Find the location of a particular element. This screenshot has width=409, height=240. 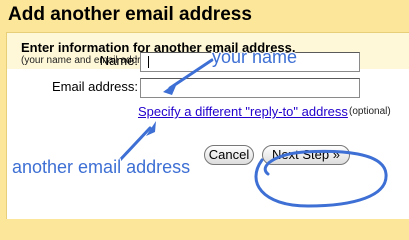

annotation-your-name: your name is located at coordinates (255, 57).